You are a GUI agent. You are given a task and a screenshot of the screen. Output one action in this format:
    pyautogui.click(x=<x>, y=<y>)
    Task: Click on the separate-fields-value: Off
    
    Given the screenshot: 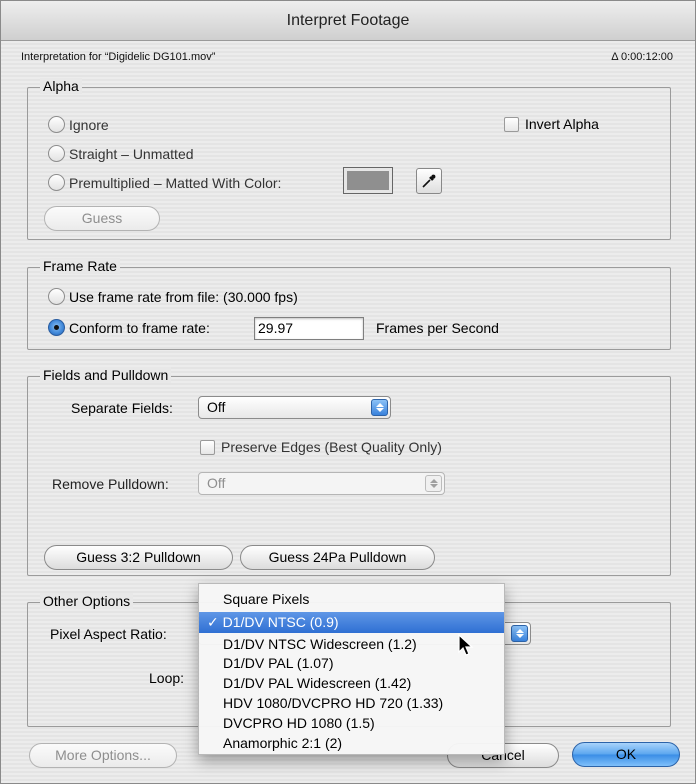 What is the action you would take?
    pyautogui.click(x=216, y=407)
    